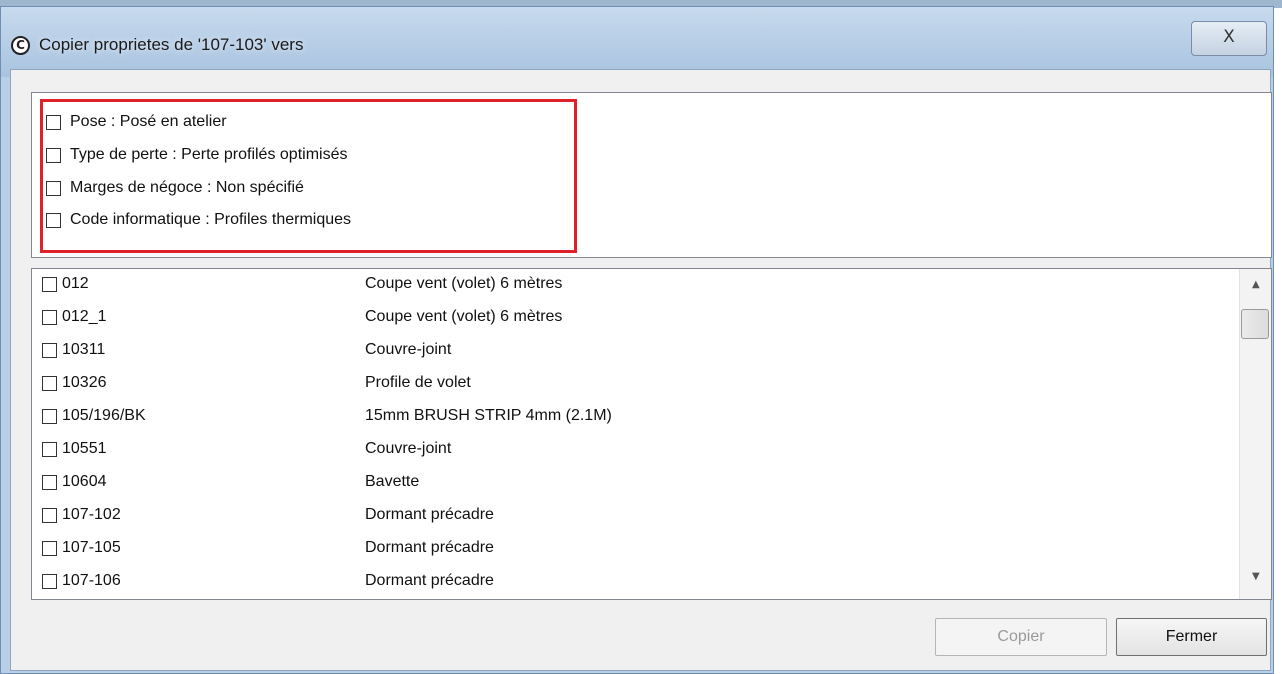 The width and height of the screenshot is (1282, 674). What do you see at coordinates (637, 42) in the screenshot?
I see `title-bar: C Copier proprietes de '107-103' vers X` at bounding box center [637, 42].